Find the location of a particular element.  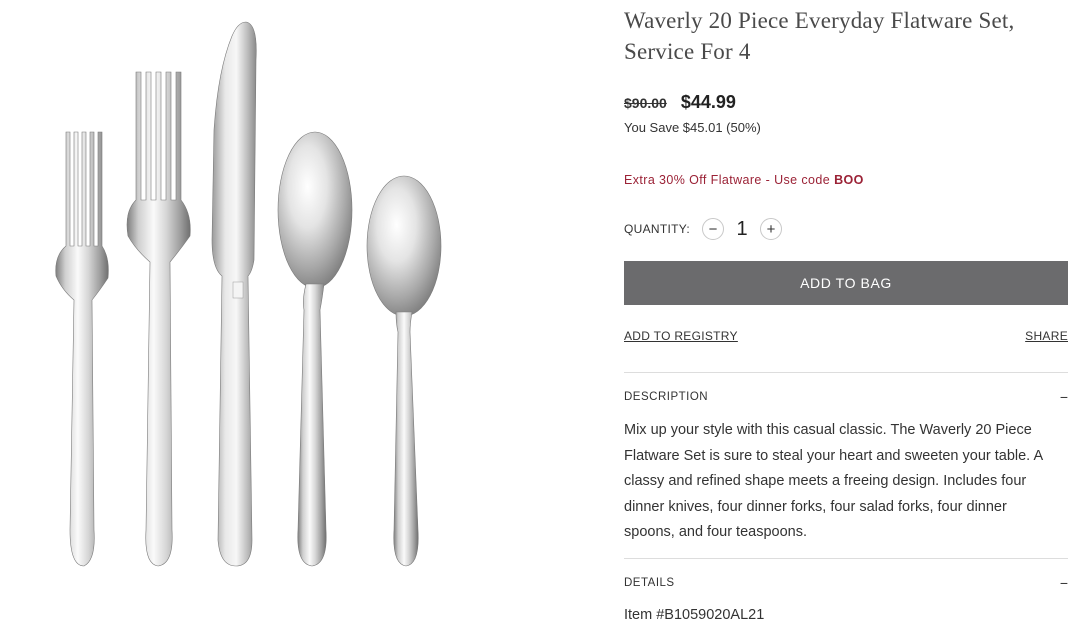

add-to-registry-link: ADD TO REGISTRY is located at coordinates (681, 336).